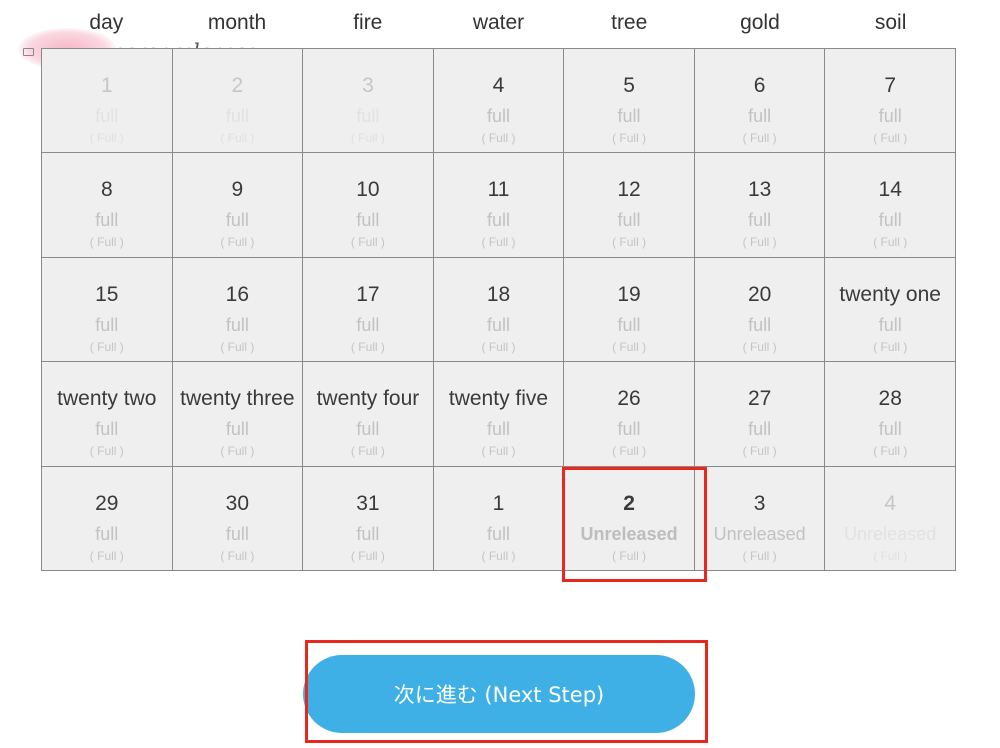 Image resolution: width=1000 pixels, height=748 pixels. I want to click on calendar-day-cell: 12 full ( Full ), so click(629, 205).